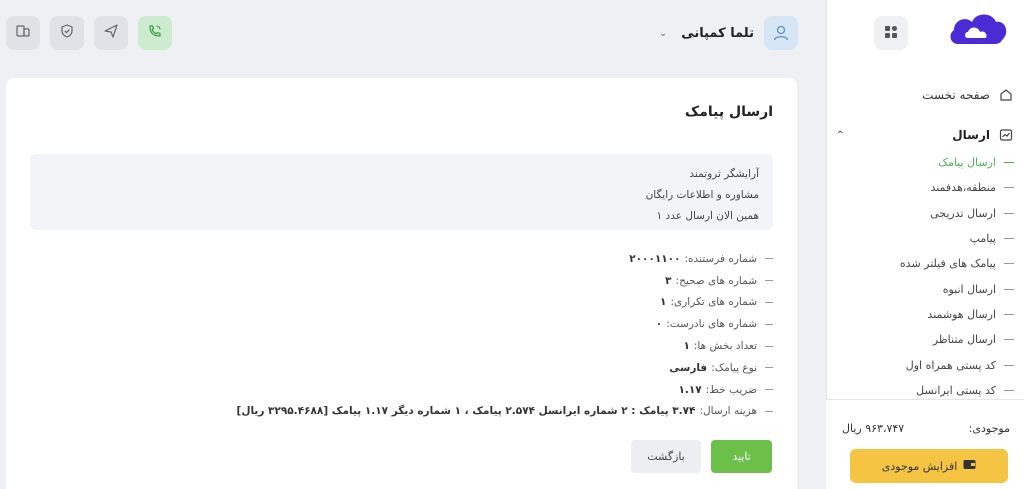 This screenshot has height=489, width=1024. I want to click on submenu-item-peer: ارسال متناظر, so click(926, 339).